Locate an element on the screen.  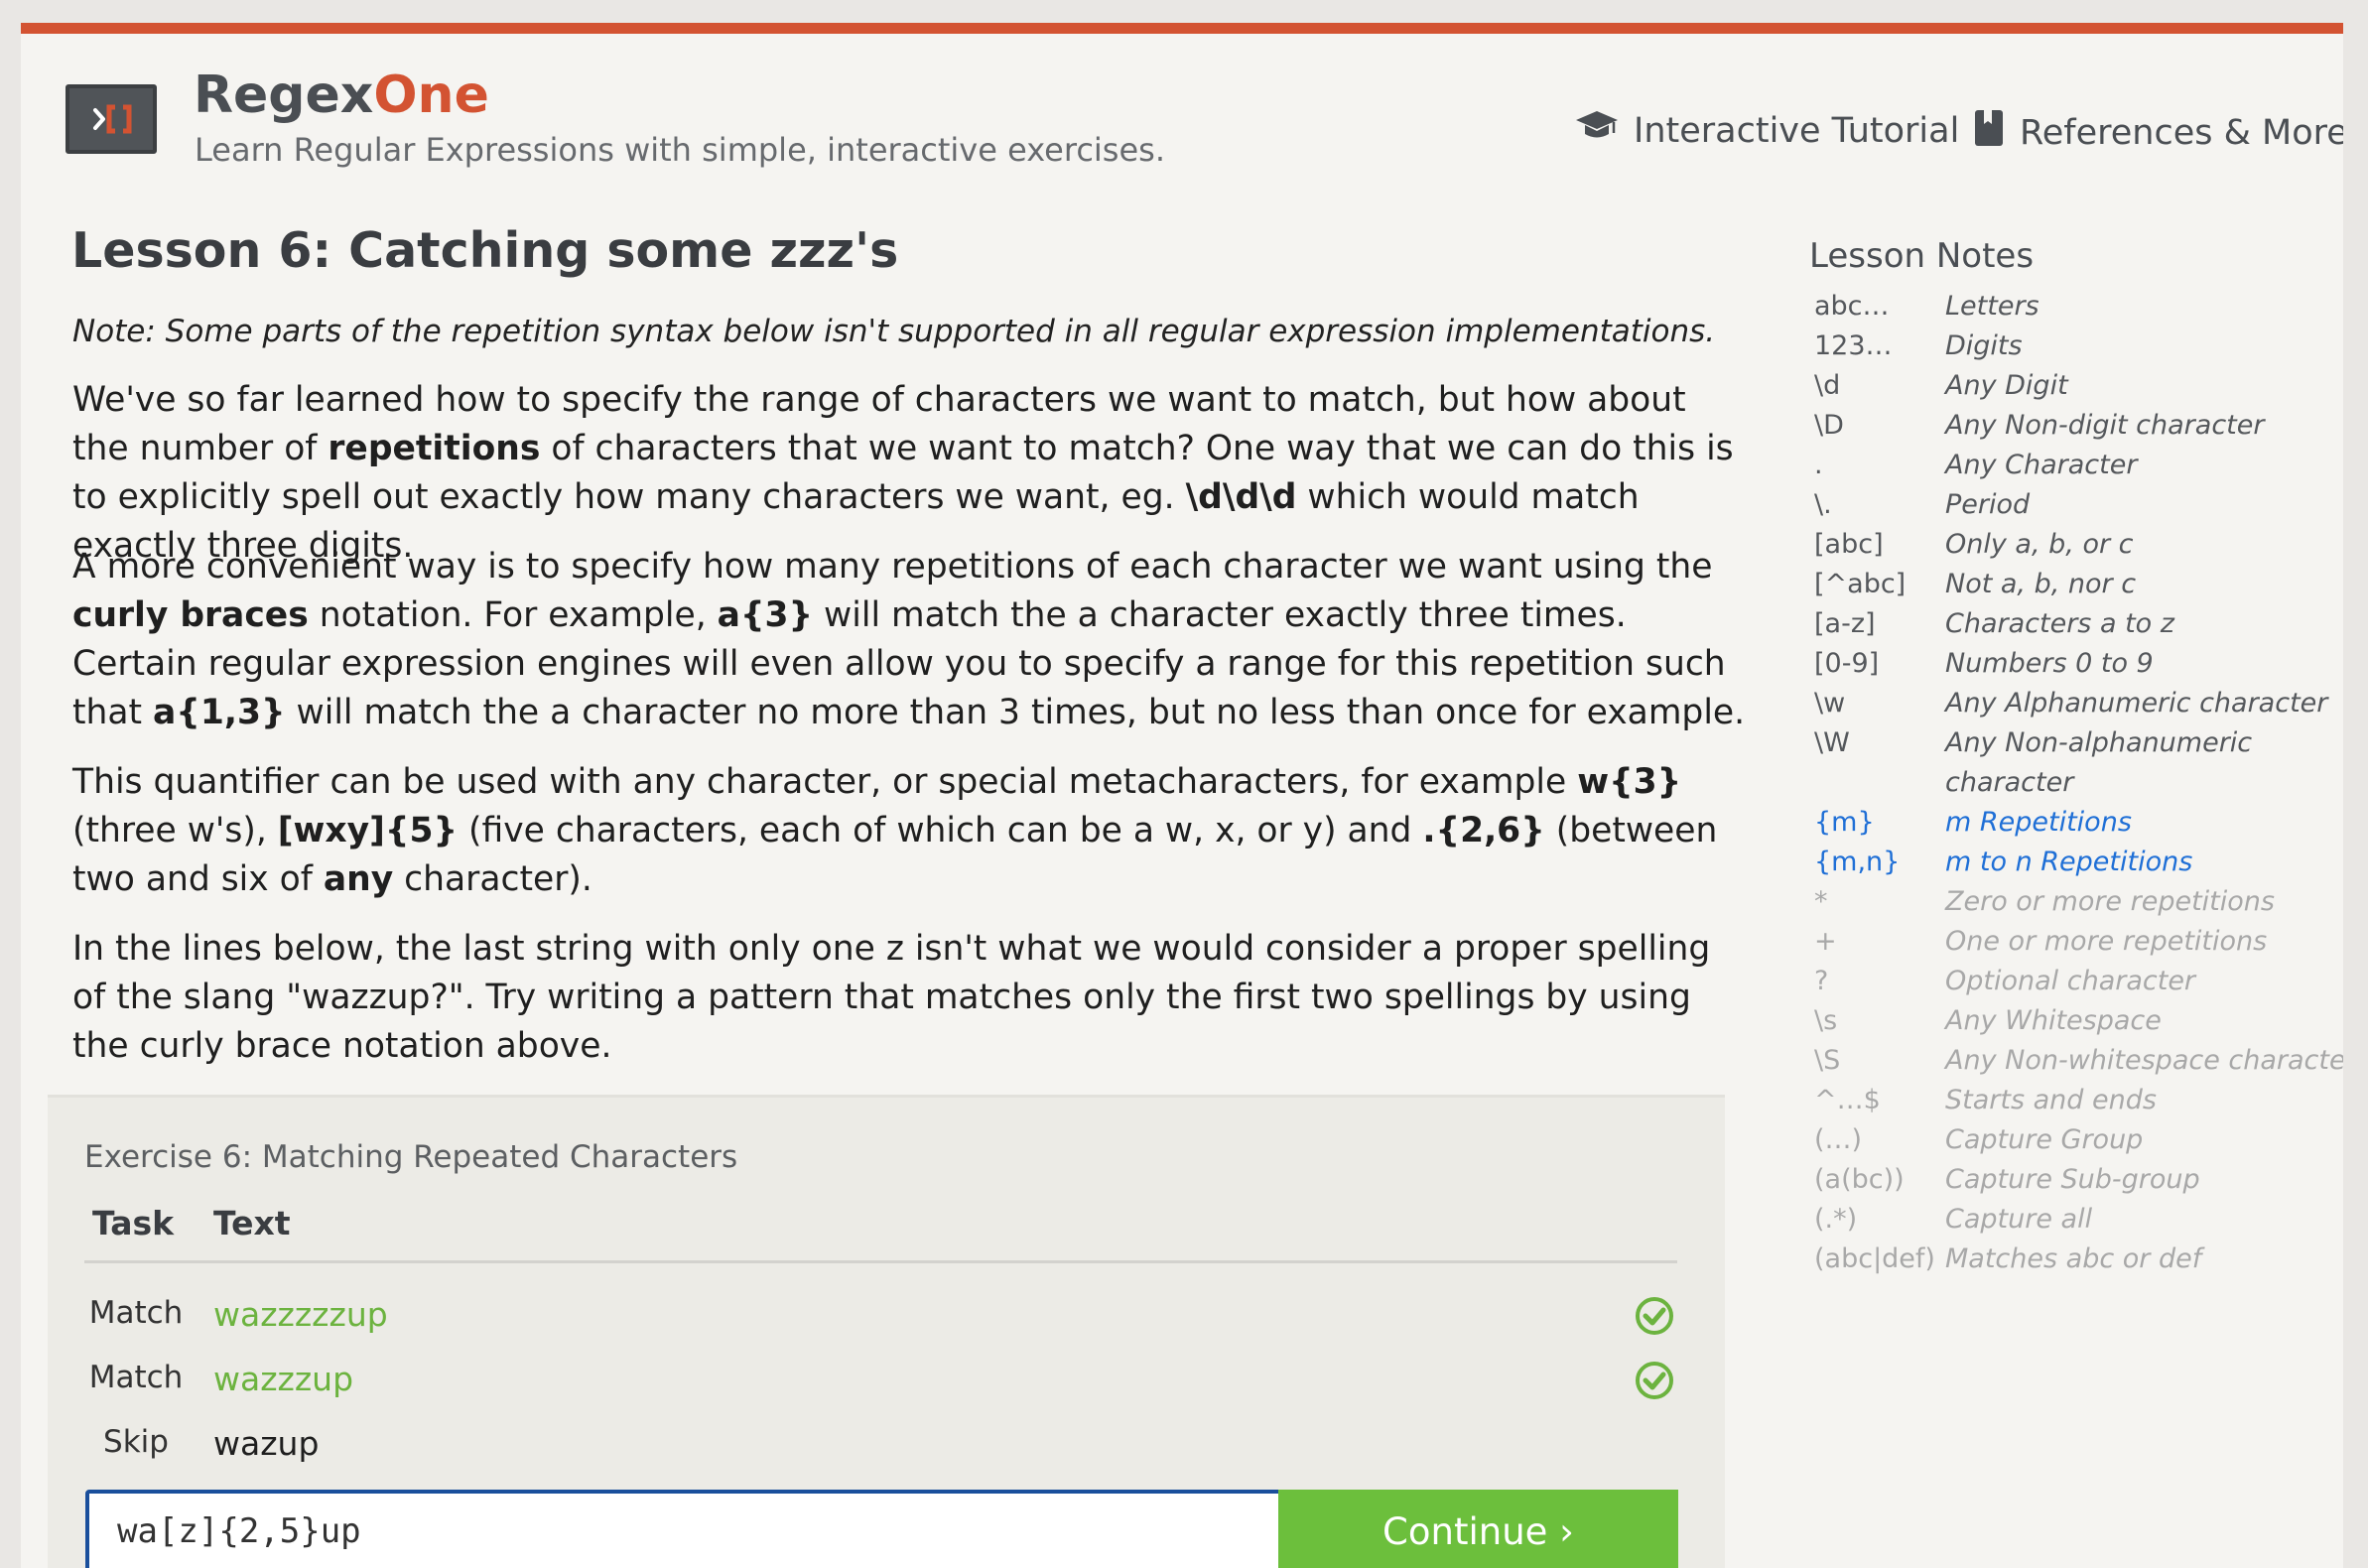
nav-references-more-label: References & More is located at coordinates (2181, 132).